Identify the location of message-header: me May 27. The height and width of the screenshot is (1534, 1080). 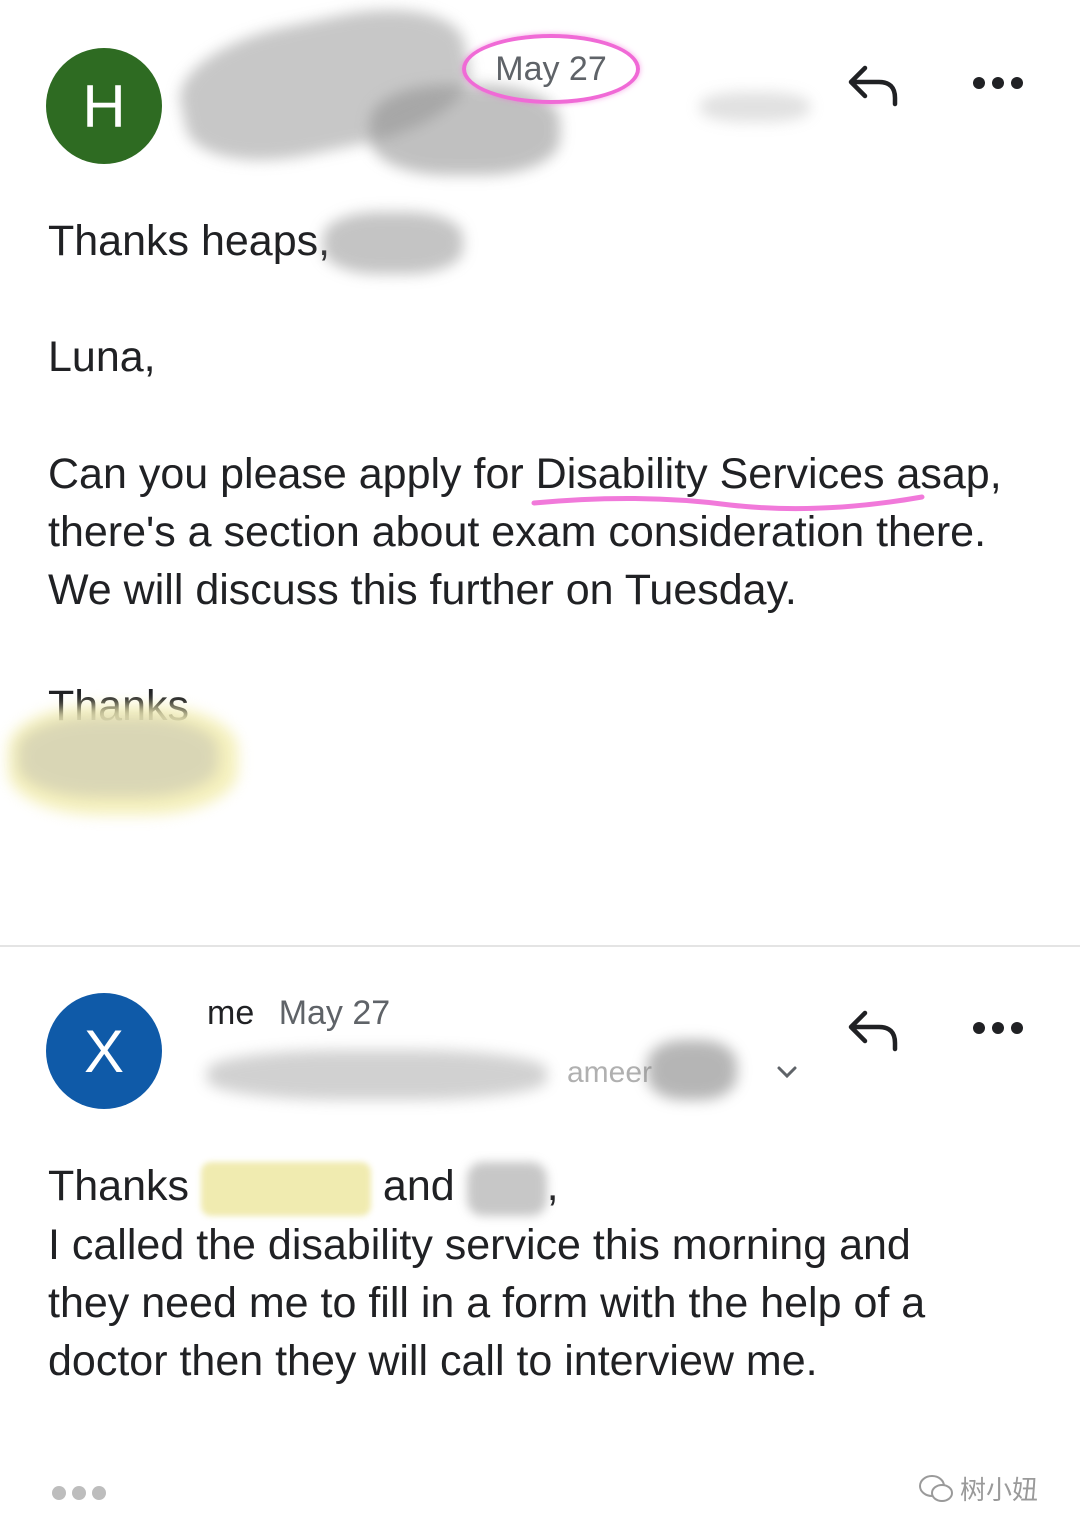
(298, 1013).